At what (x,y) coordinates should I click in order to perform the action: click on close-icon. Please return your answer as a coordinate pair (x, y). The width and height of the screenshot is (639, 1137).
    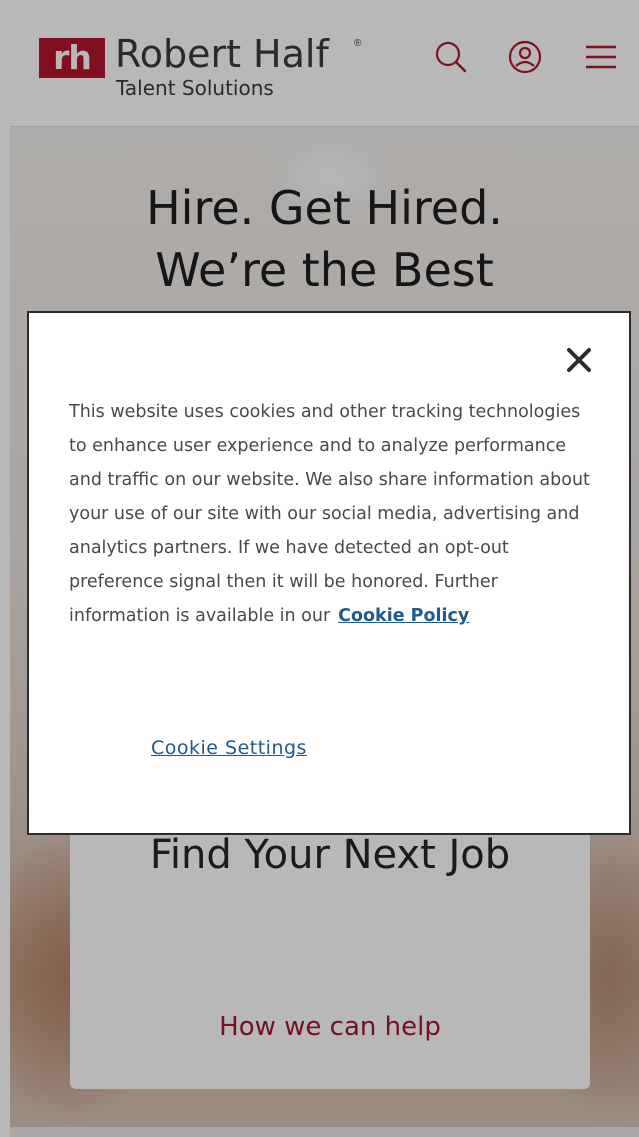
    Looking at the image, I should click on (579, 360).